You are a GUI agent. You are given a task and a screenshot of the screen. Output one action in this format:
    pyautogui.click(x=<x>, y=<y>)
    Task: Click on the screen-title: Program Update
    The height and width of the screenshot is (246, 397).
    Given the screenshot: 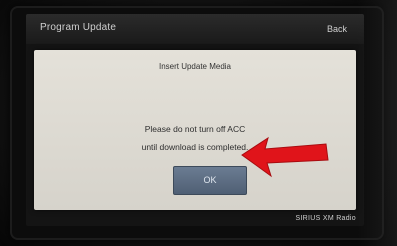 What is the action you would take?
    pyautogui.click(x=78, y=27)
    